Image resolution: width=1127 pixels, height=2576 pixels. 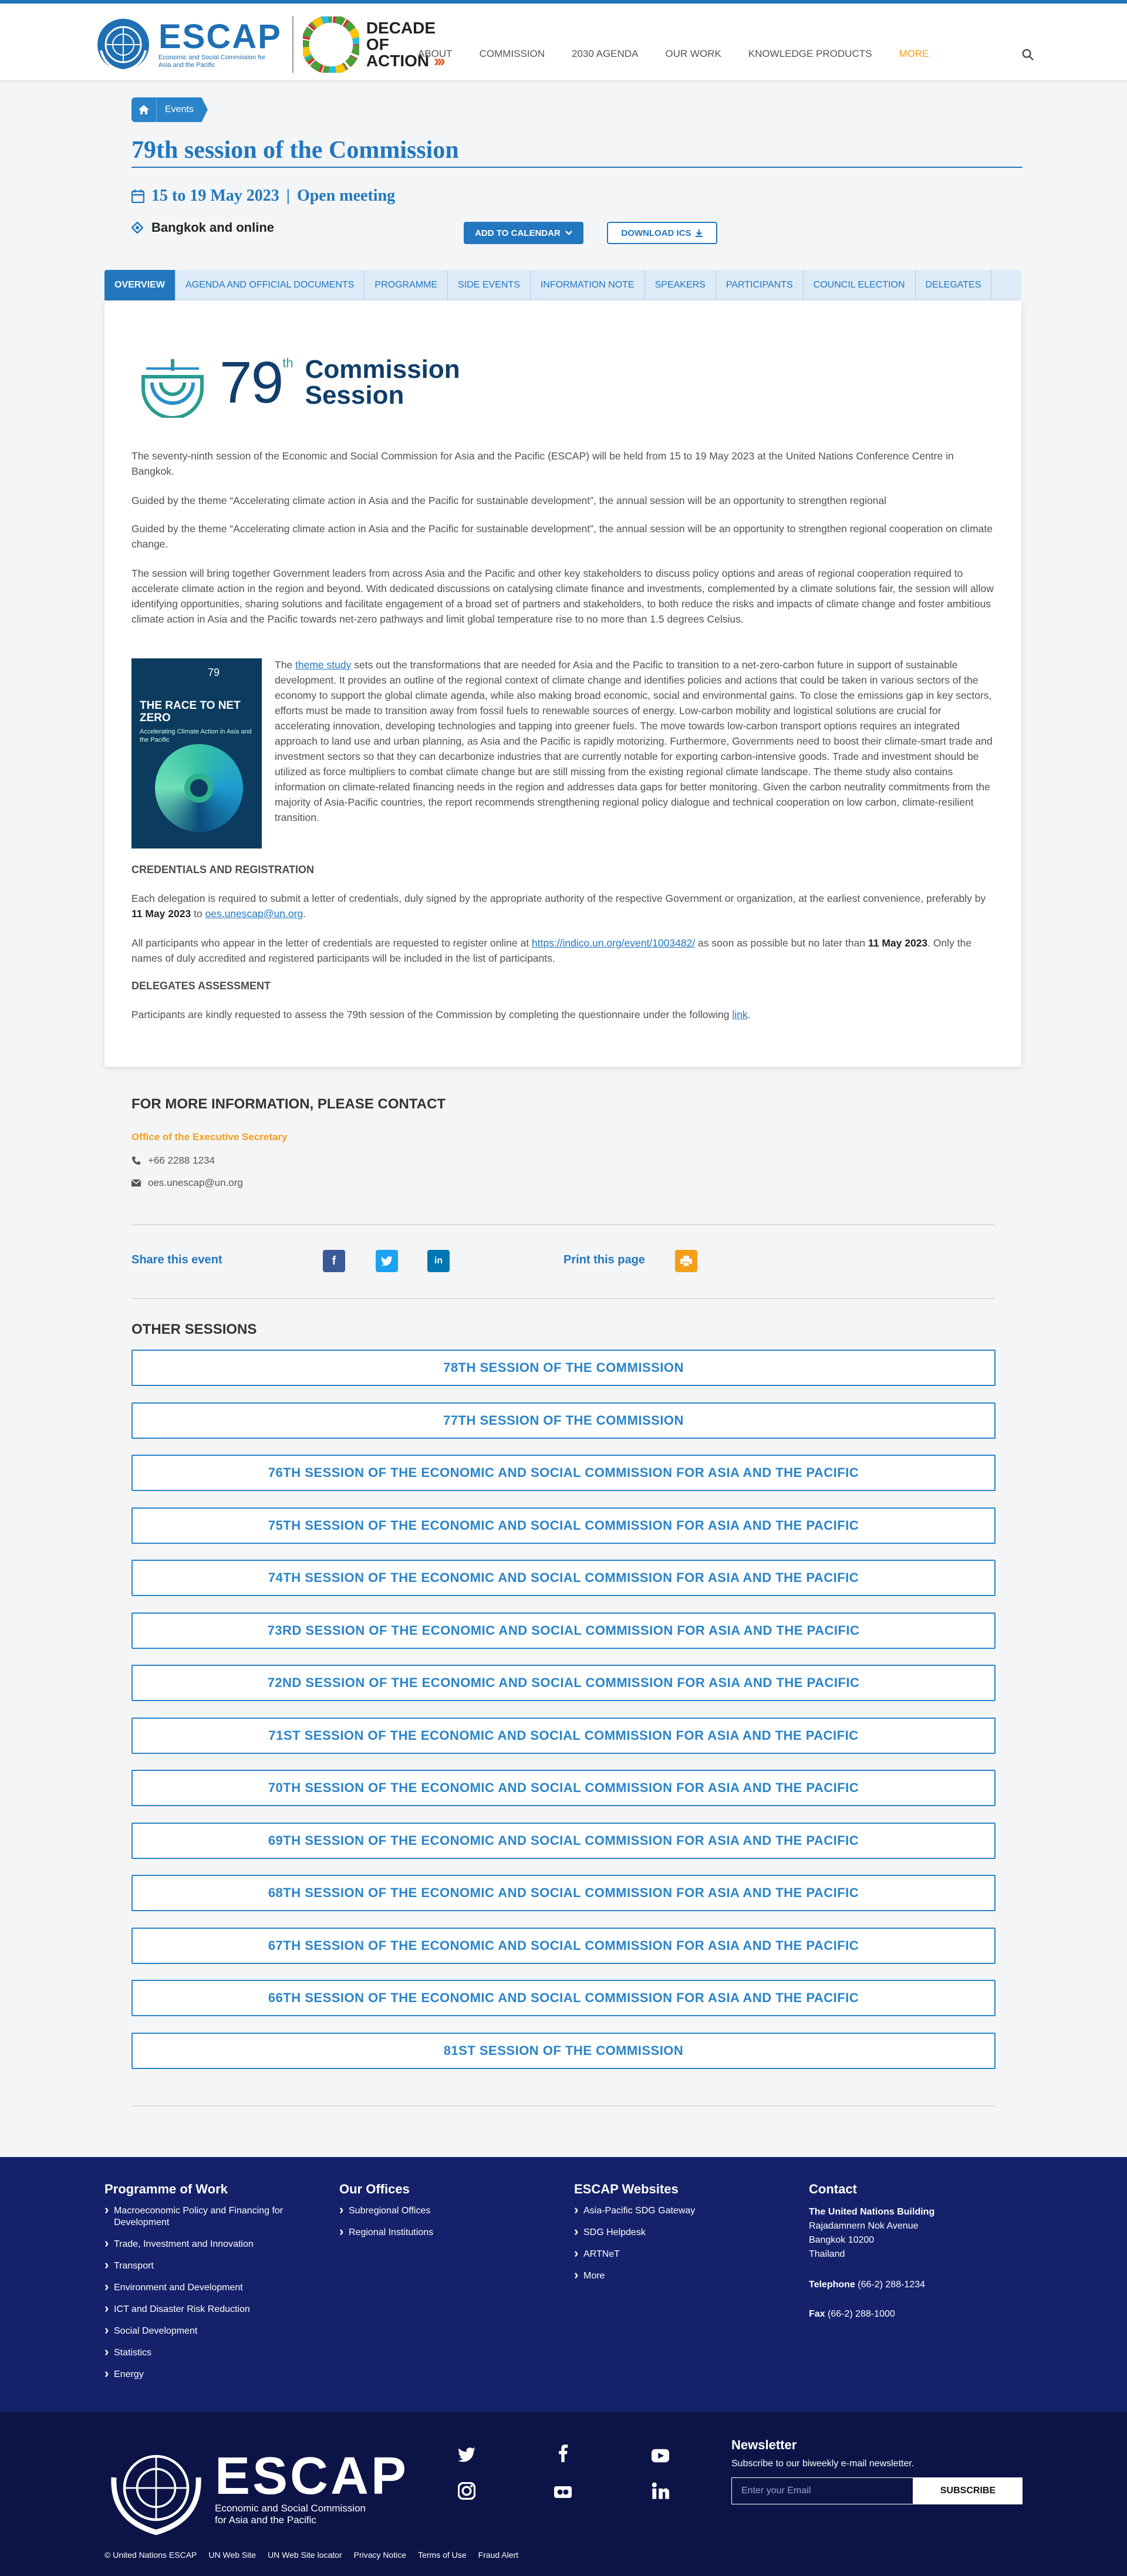 I want to click on instagram-icon, so click(x=467, y=2491).